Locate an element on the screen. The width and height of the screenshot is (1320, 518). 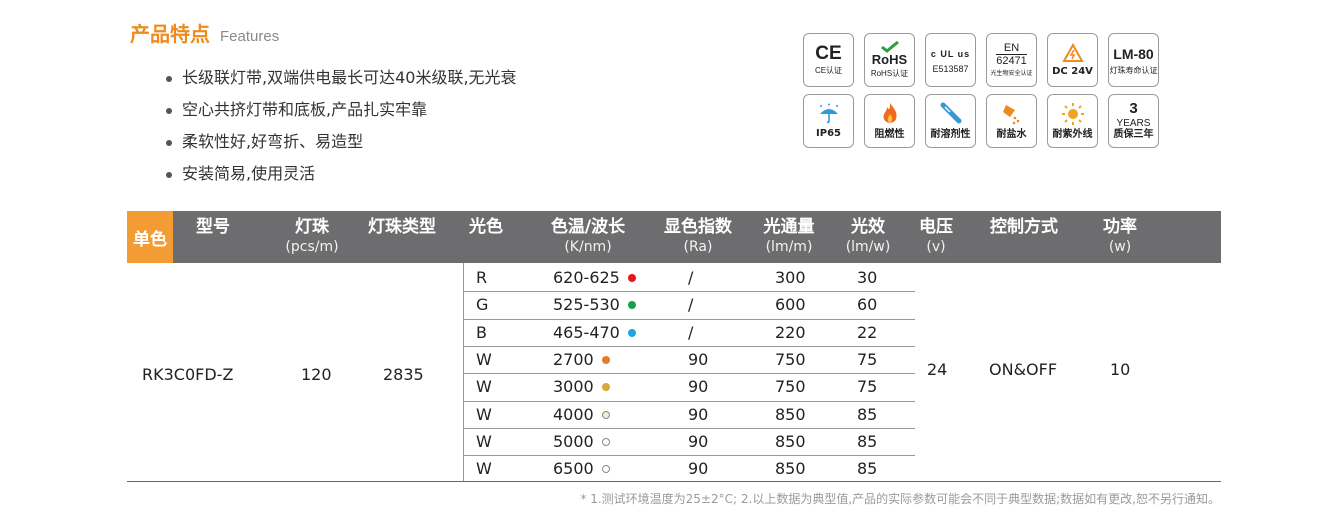
features-title-en: Features is located at coordinates (250, 36).